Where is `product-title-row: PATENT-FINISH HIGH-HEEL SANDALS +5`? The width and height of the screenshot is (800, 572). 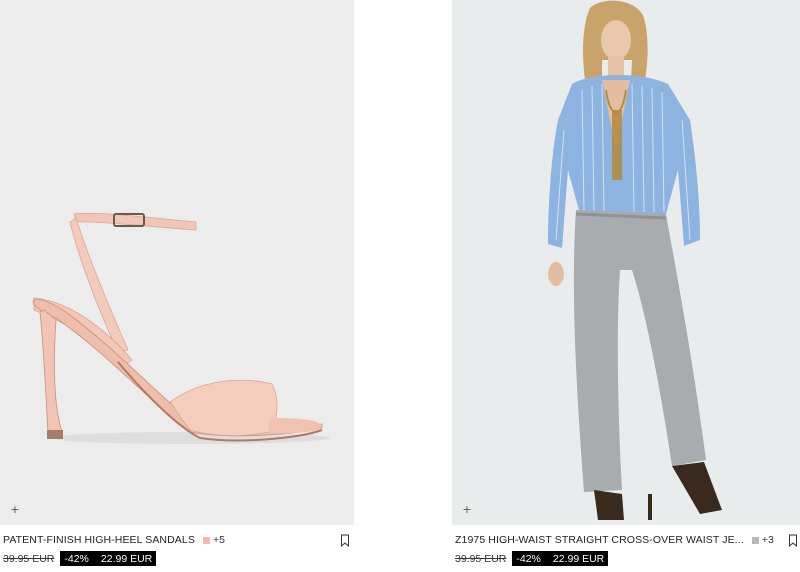
product-title-row: PATENT-FINISH HIGH-HEEL SANDALS +5 is located at coordinates (176, 540).